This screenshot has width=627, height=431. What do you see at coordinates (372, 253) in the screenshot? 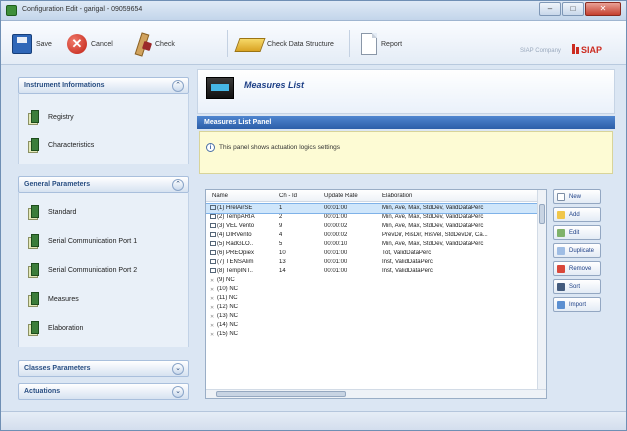
I see `table-row: (6) PREOpiex 10 00:01:00 Tot, ValidDataPerc` at bounding box center [372, 253].